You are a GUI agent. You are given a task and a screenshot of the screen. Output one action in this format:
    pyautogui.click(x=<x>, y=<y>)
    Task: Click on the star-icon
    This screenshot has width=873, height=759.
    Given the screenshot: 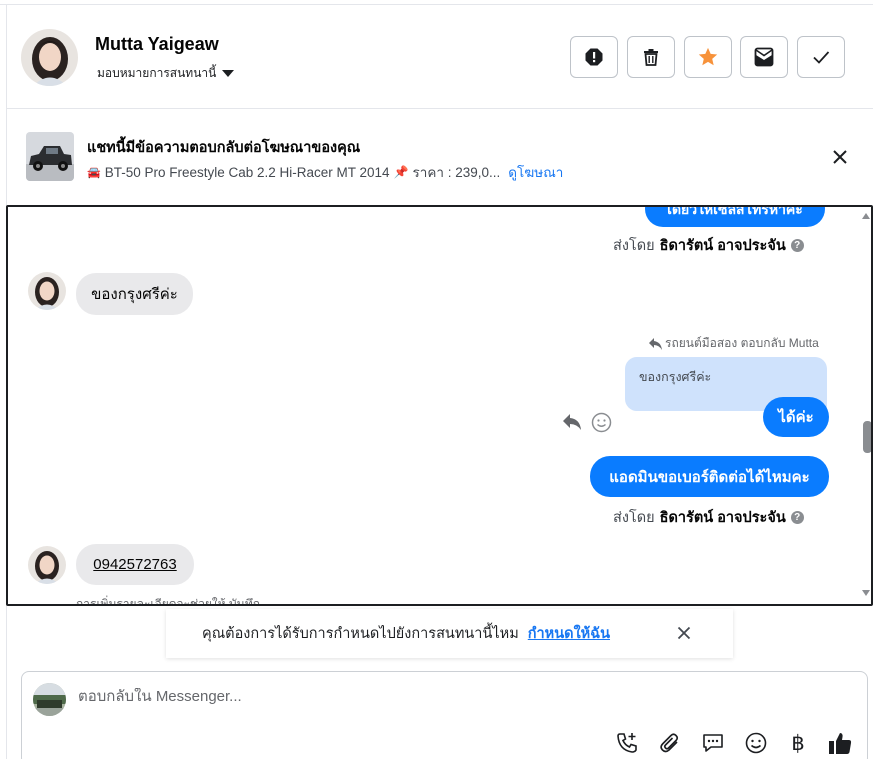 What is the action you would take?
    pyautogui.click(x=708, y=56)
    